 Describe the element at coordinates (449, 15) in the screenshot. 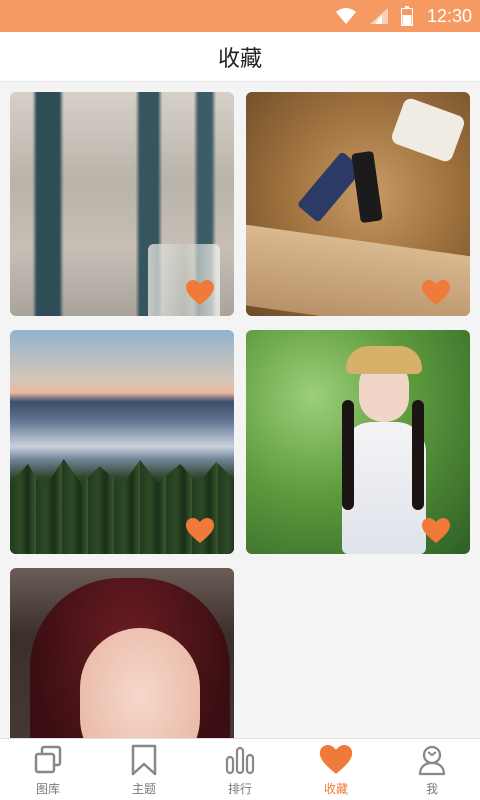

I see `clock: 12:30` at that location.